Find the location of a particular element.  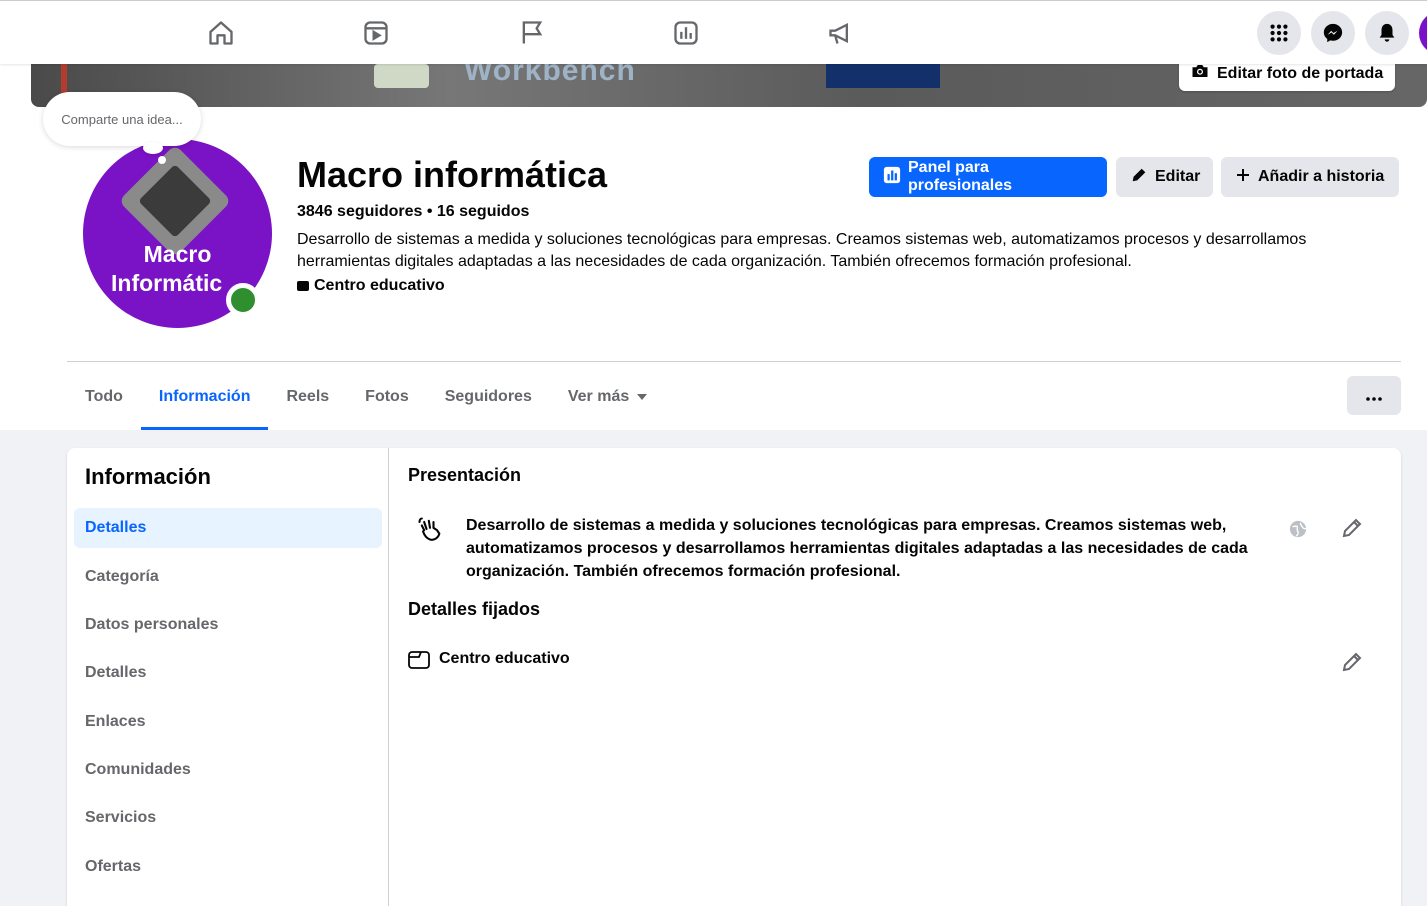

dashboard-icon is located at coordinates (892, 177).